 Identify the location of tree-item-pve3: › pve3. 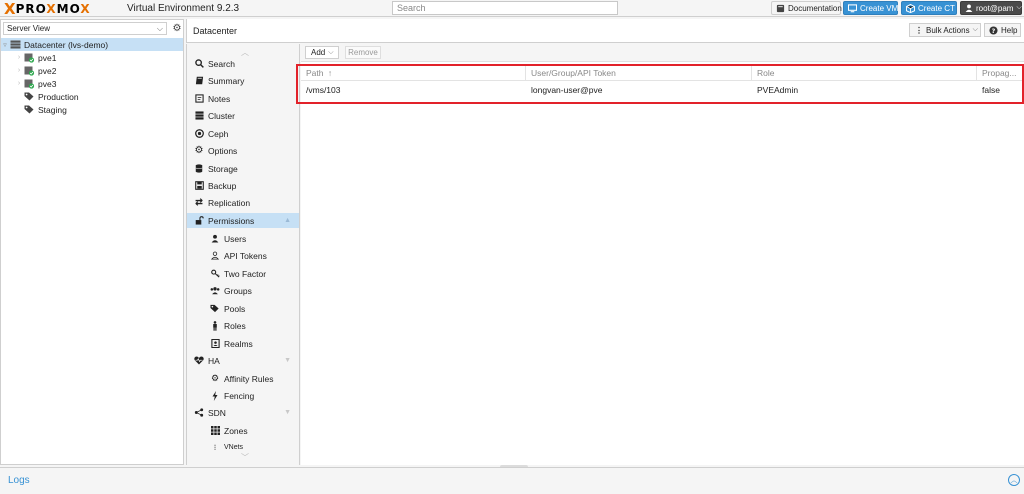
(92, 83).